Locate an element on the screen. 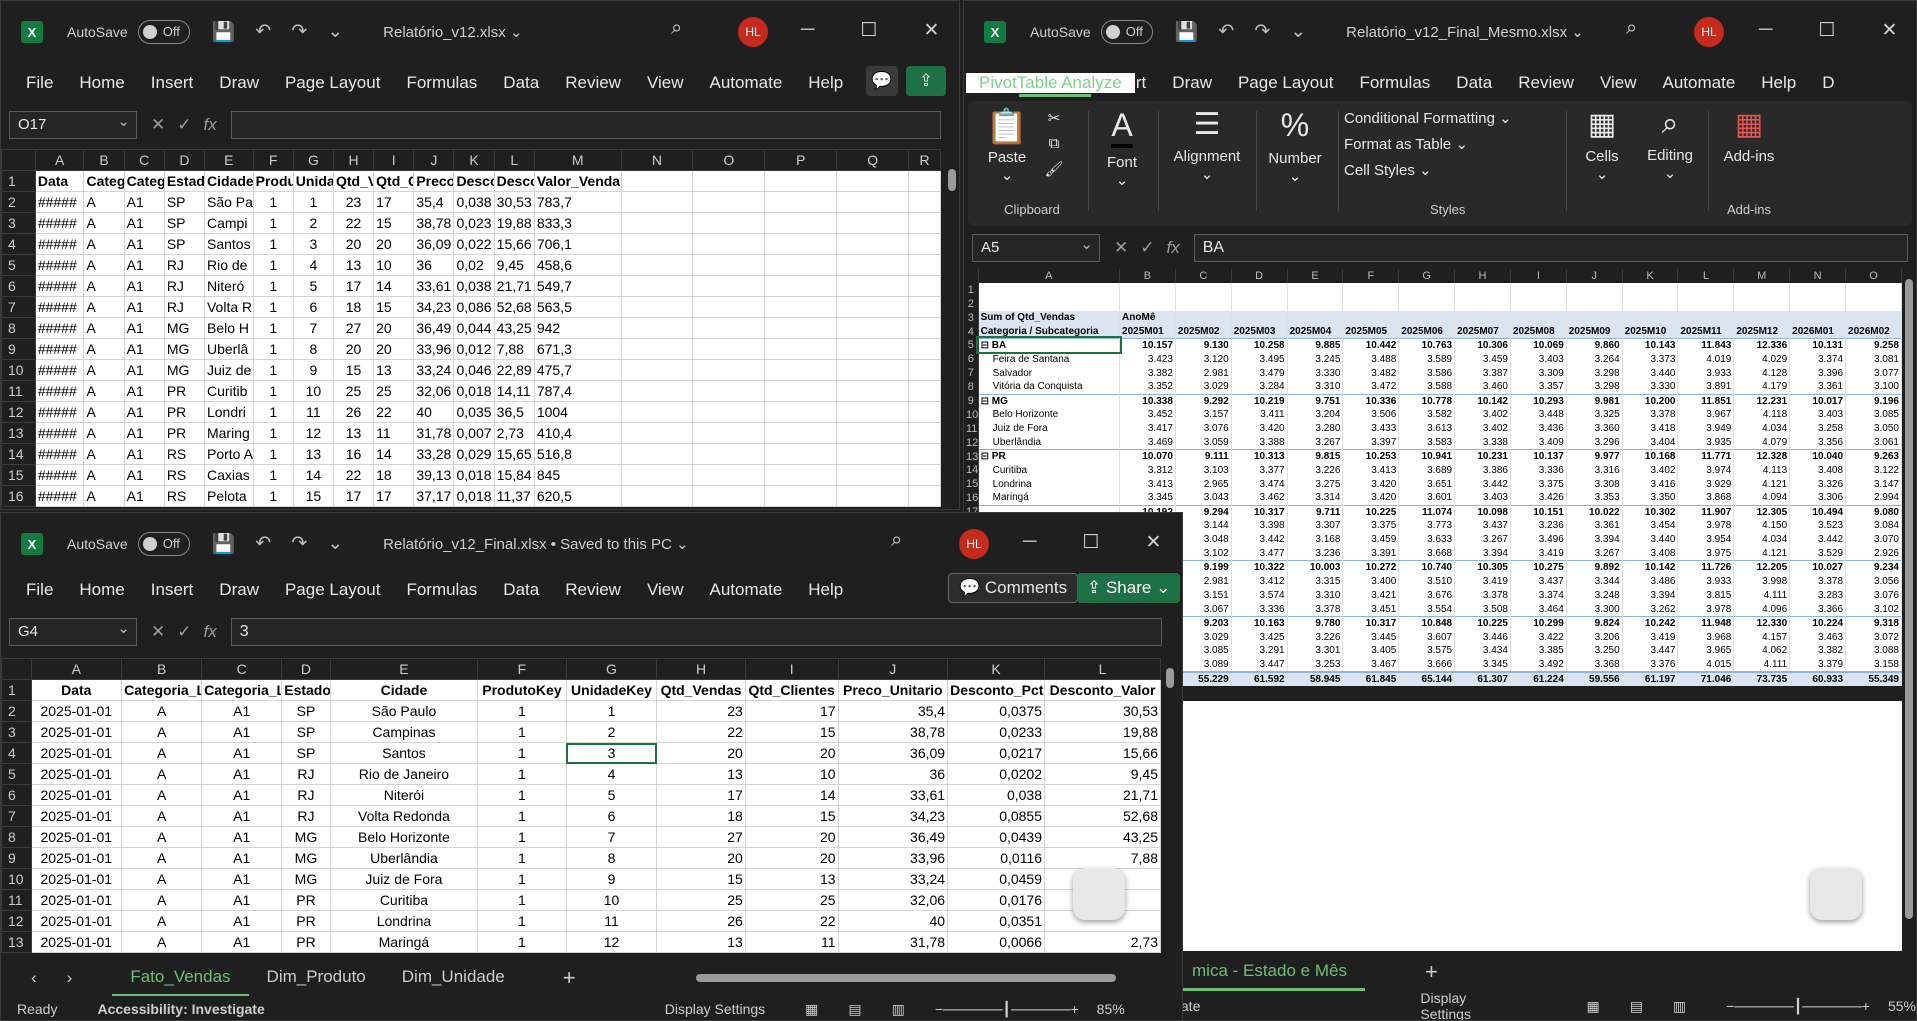 This screenshot has height=1021, width=1917. pivot-value: 3.315 is located at coordinates (1315, 581).